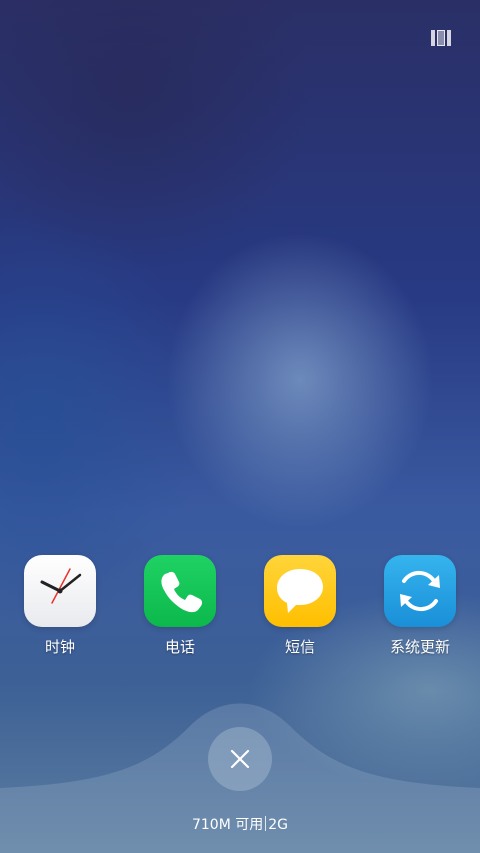  What do you see at coordinates (420, 591) in the screenshot?
I see `sync-icon` at bounding box center [420, 591].